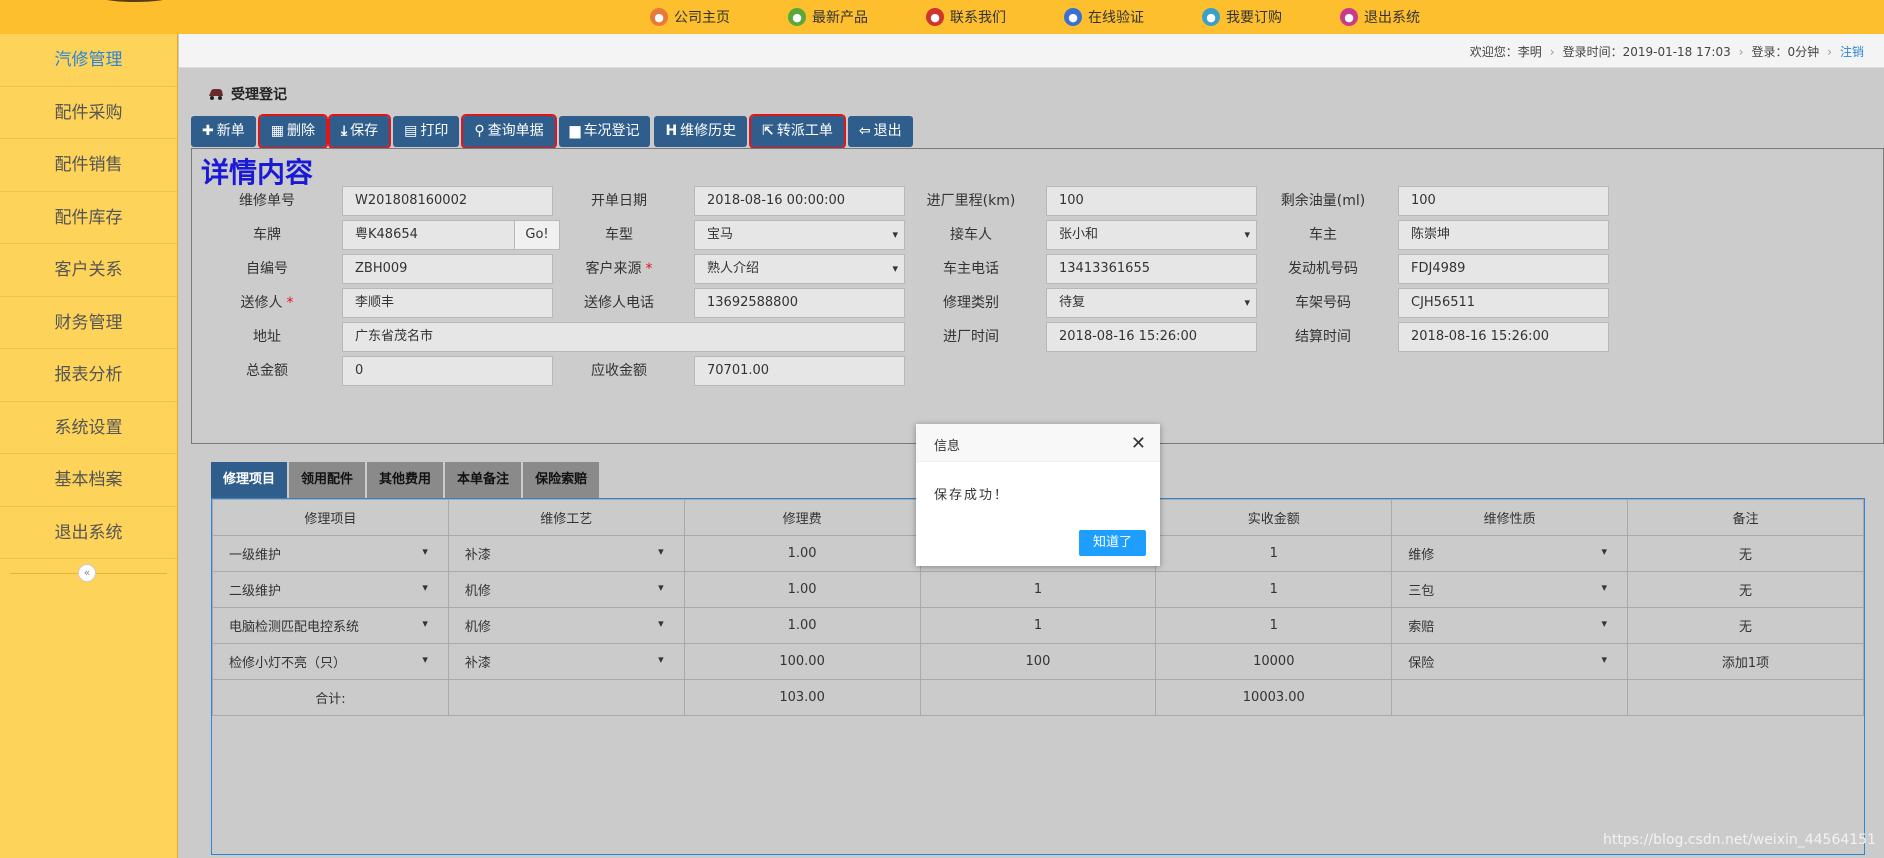 The width and height of the screenshot is (1884, 858). I want to click on owner-phone-field: 13413361655, so click(1151, 269).